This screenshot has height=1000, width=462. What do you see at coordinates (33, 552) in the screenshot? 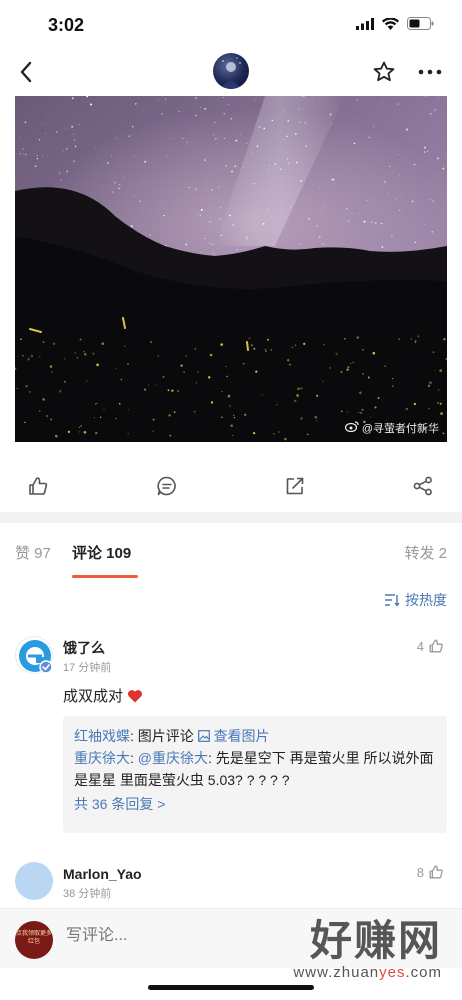
I see `tab-likes: 赞 97` at bounding box center [33, 552].